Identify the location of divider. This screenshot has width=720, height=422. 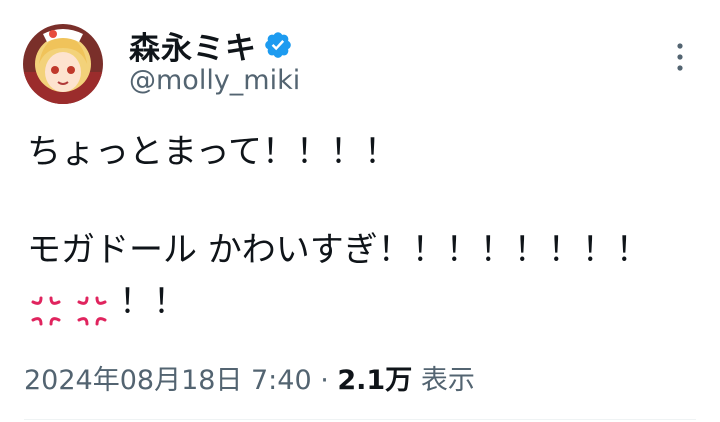
(360, 419).